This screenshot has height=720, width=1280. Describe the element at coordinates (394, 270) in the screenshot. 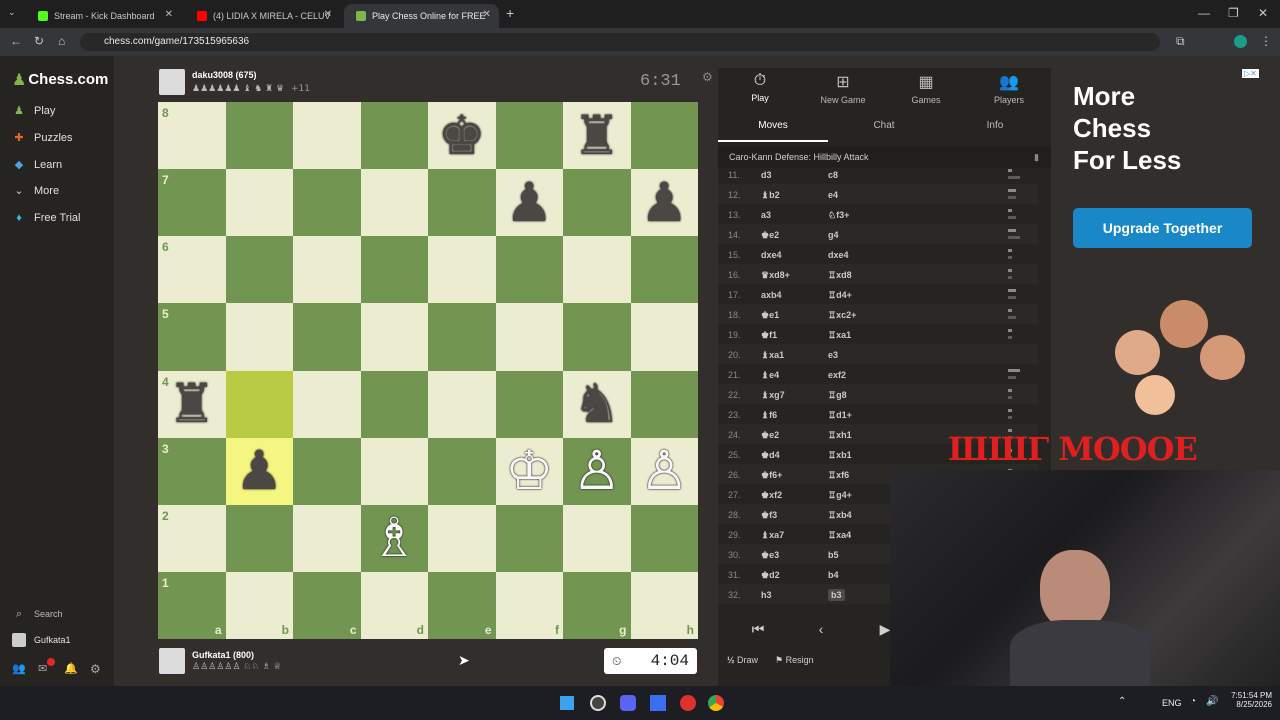

I see `square-d6` at that location.